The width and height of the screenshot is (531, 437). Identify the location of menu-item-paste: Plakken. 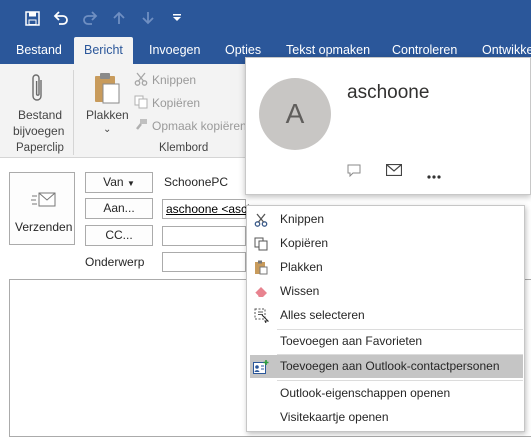
(386, 267).